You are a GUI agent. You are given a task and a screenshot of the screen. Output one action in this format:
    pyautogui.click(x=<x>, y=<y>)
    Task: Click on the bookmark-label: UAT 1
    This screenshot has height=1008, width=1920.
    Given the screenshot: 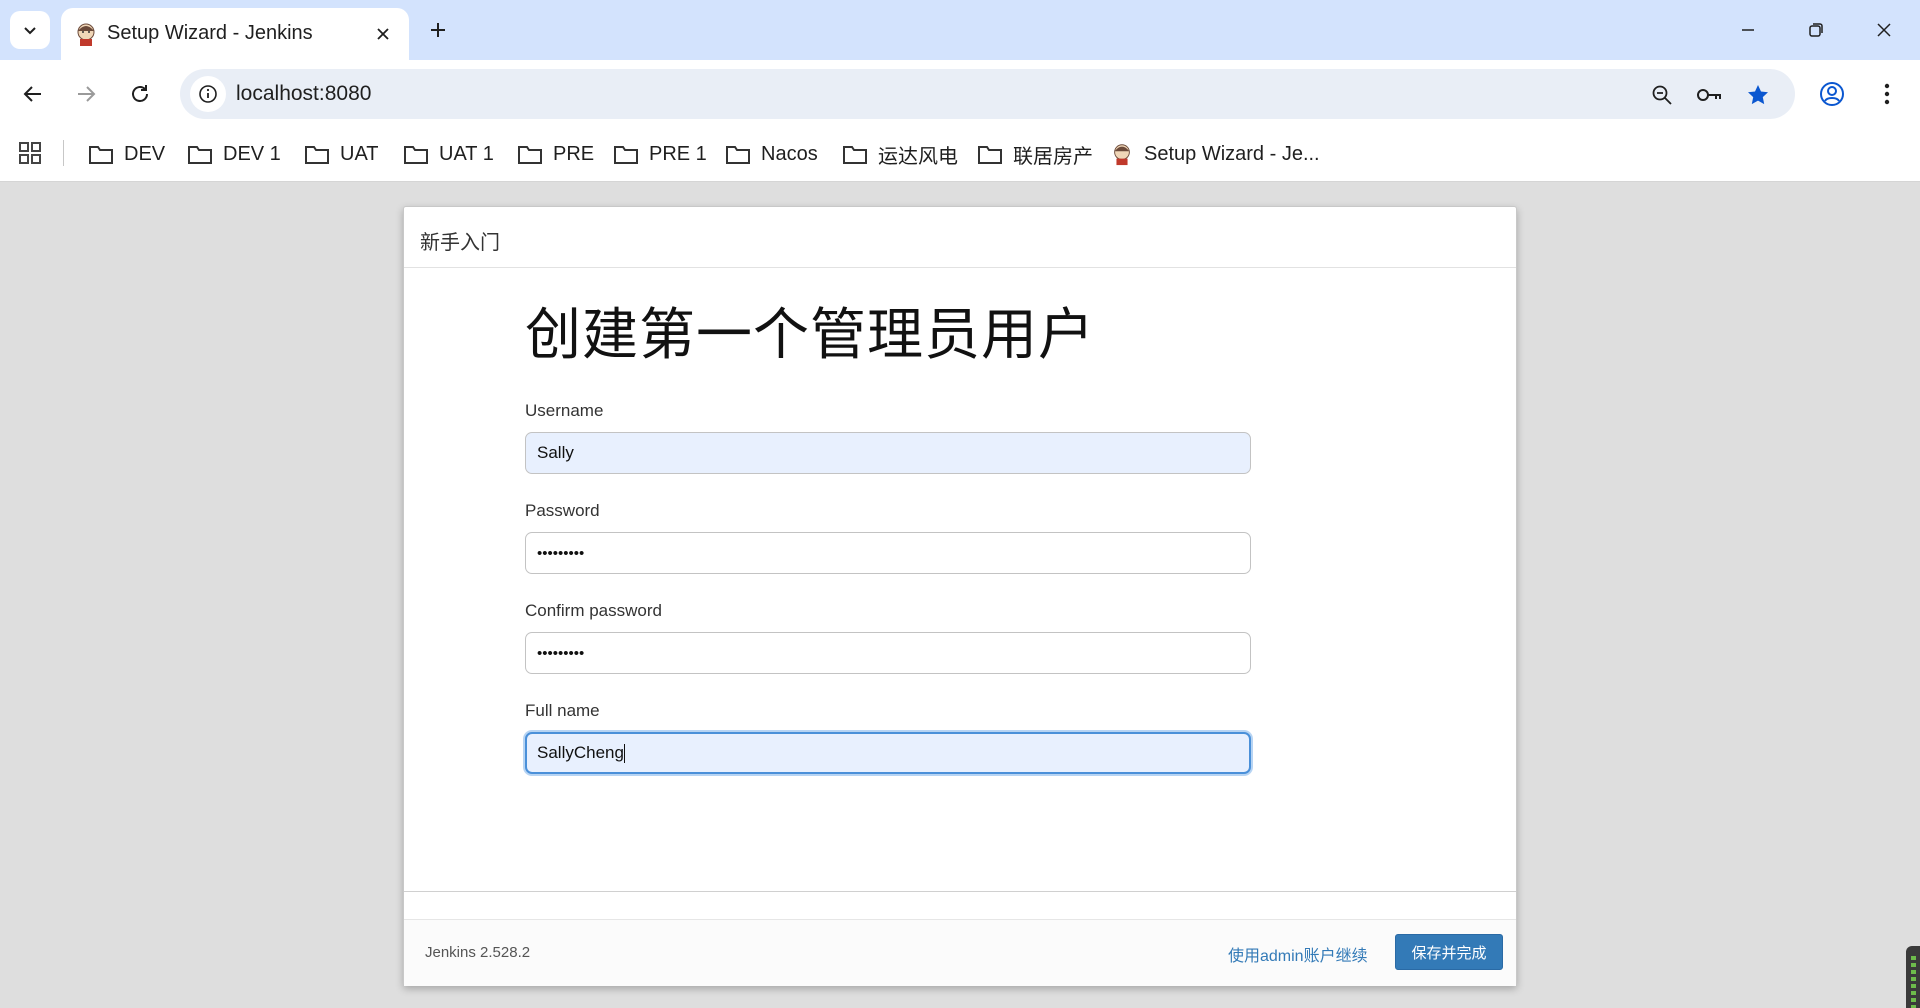 What is the action you would take?
    pyautogui.click(x=466, y=153)
    